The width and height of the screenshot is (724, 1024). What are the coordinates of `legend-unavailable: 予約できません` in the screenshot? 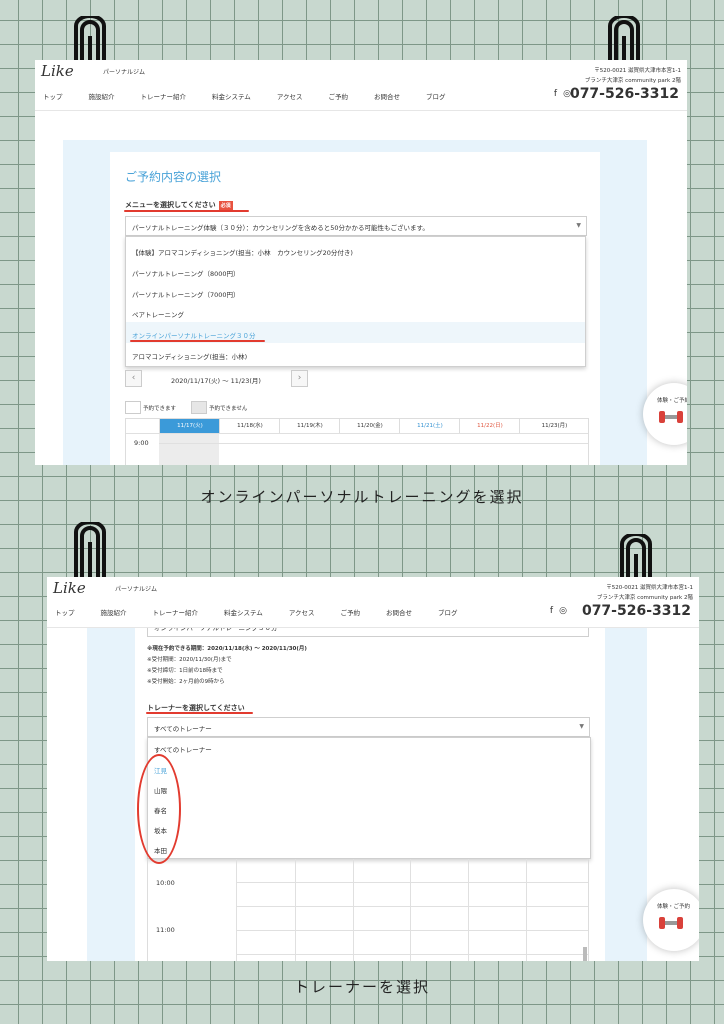 It's located at (228, 409).